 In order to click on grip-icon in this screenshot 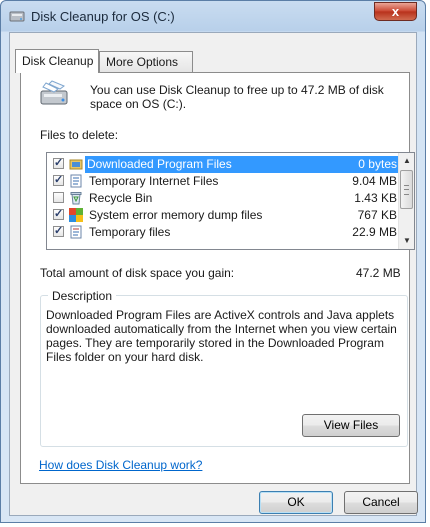, I will do `click(406, 190)`.